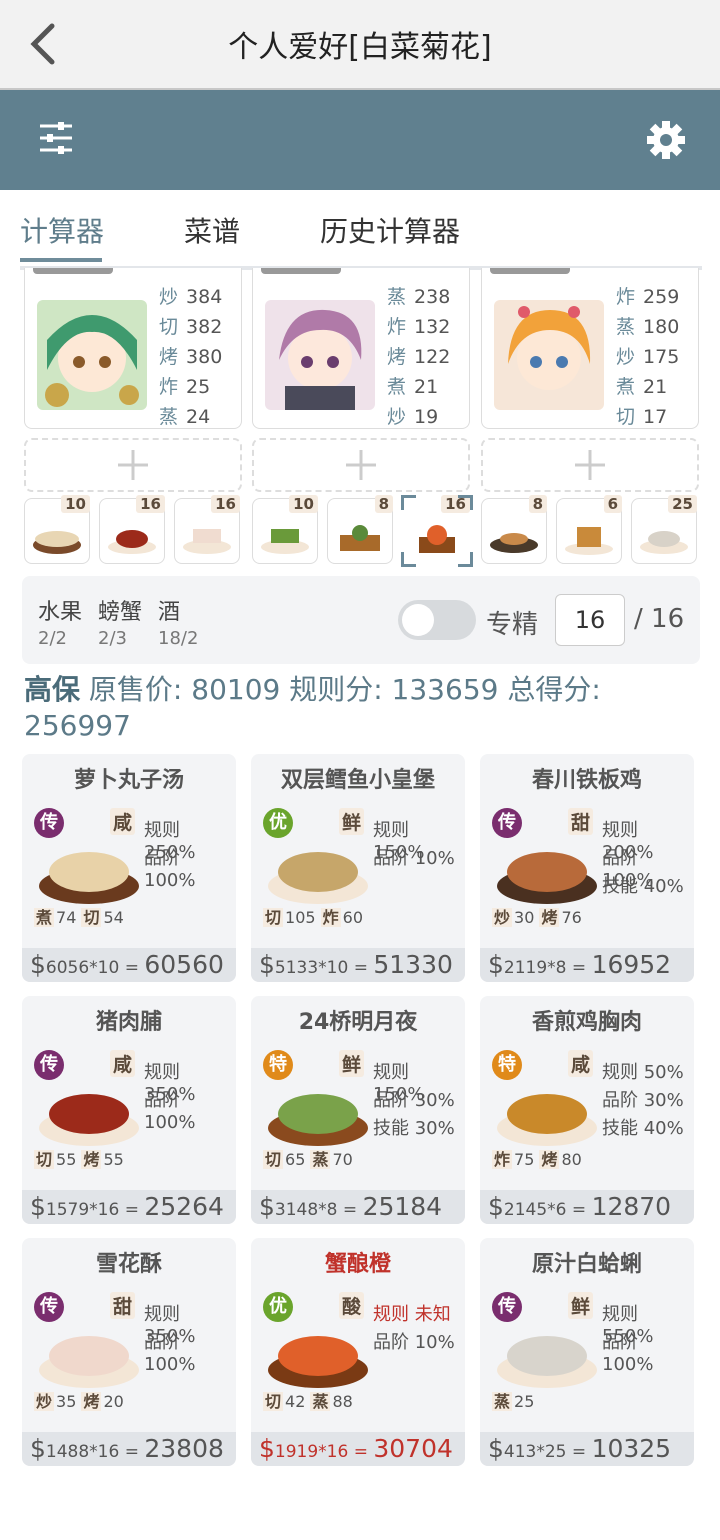 This screenshot has height=1540, width=720. What do you see at coordinates (581, 821) in the screenshot?
I see `taste-tag: 甜` at bounding box center [581, 821].